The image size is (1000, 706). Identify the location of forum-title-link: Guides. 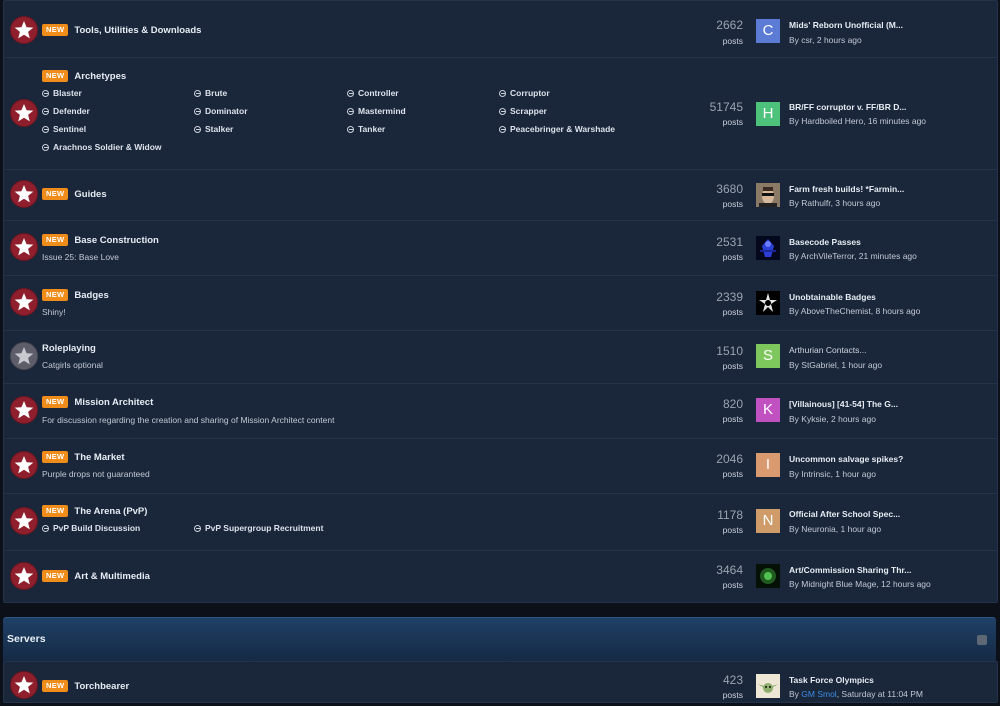
(90, 194).